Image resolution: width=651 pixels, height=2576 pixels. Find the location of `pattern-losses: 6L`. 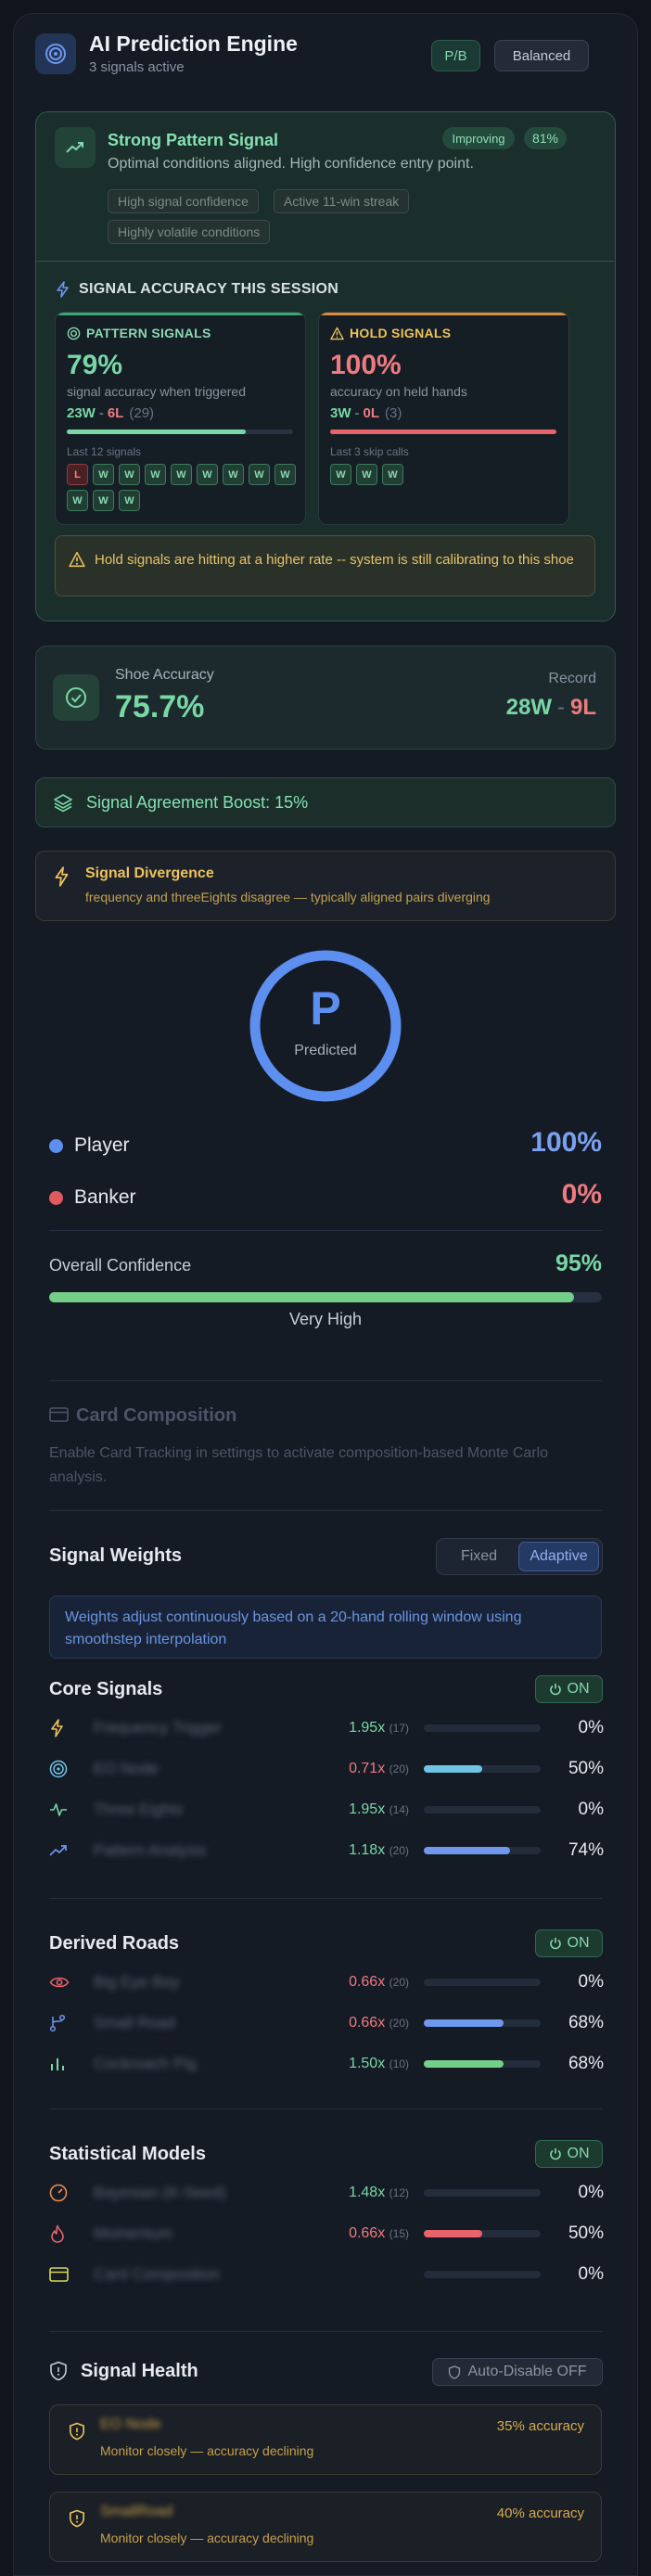

pattern-losses: 6L is located at coordinates (115, 413).